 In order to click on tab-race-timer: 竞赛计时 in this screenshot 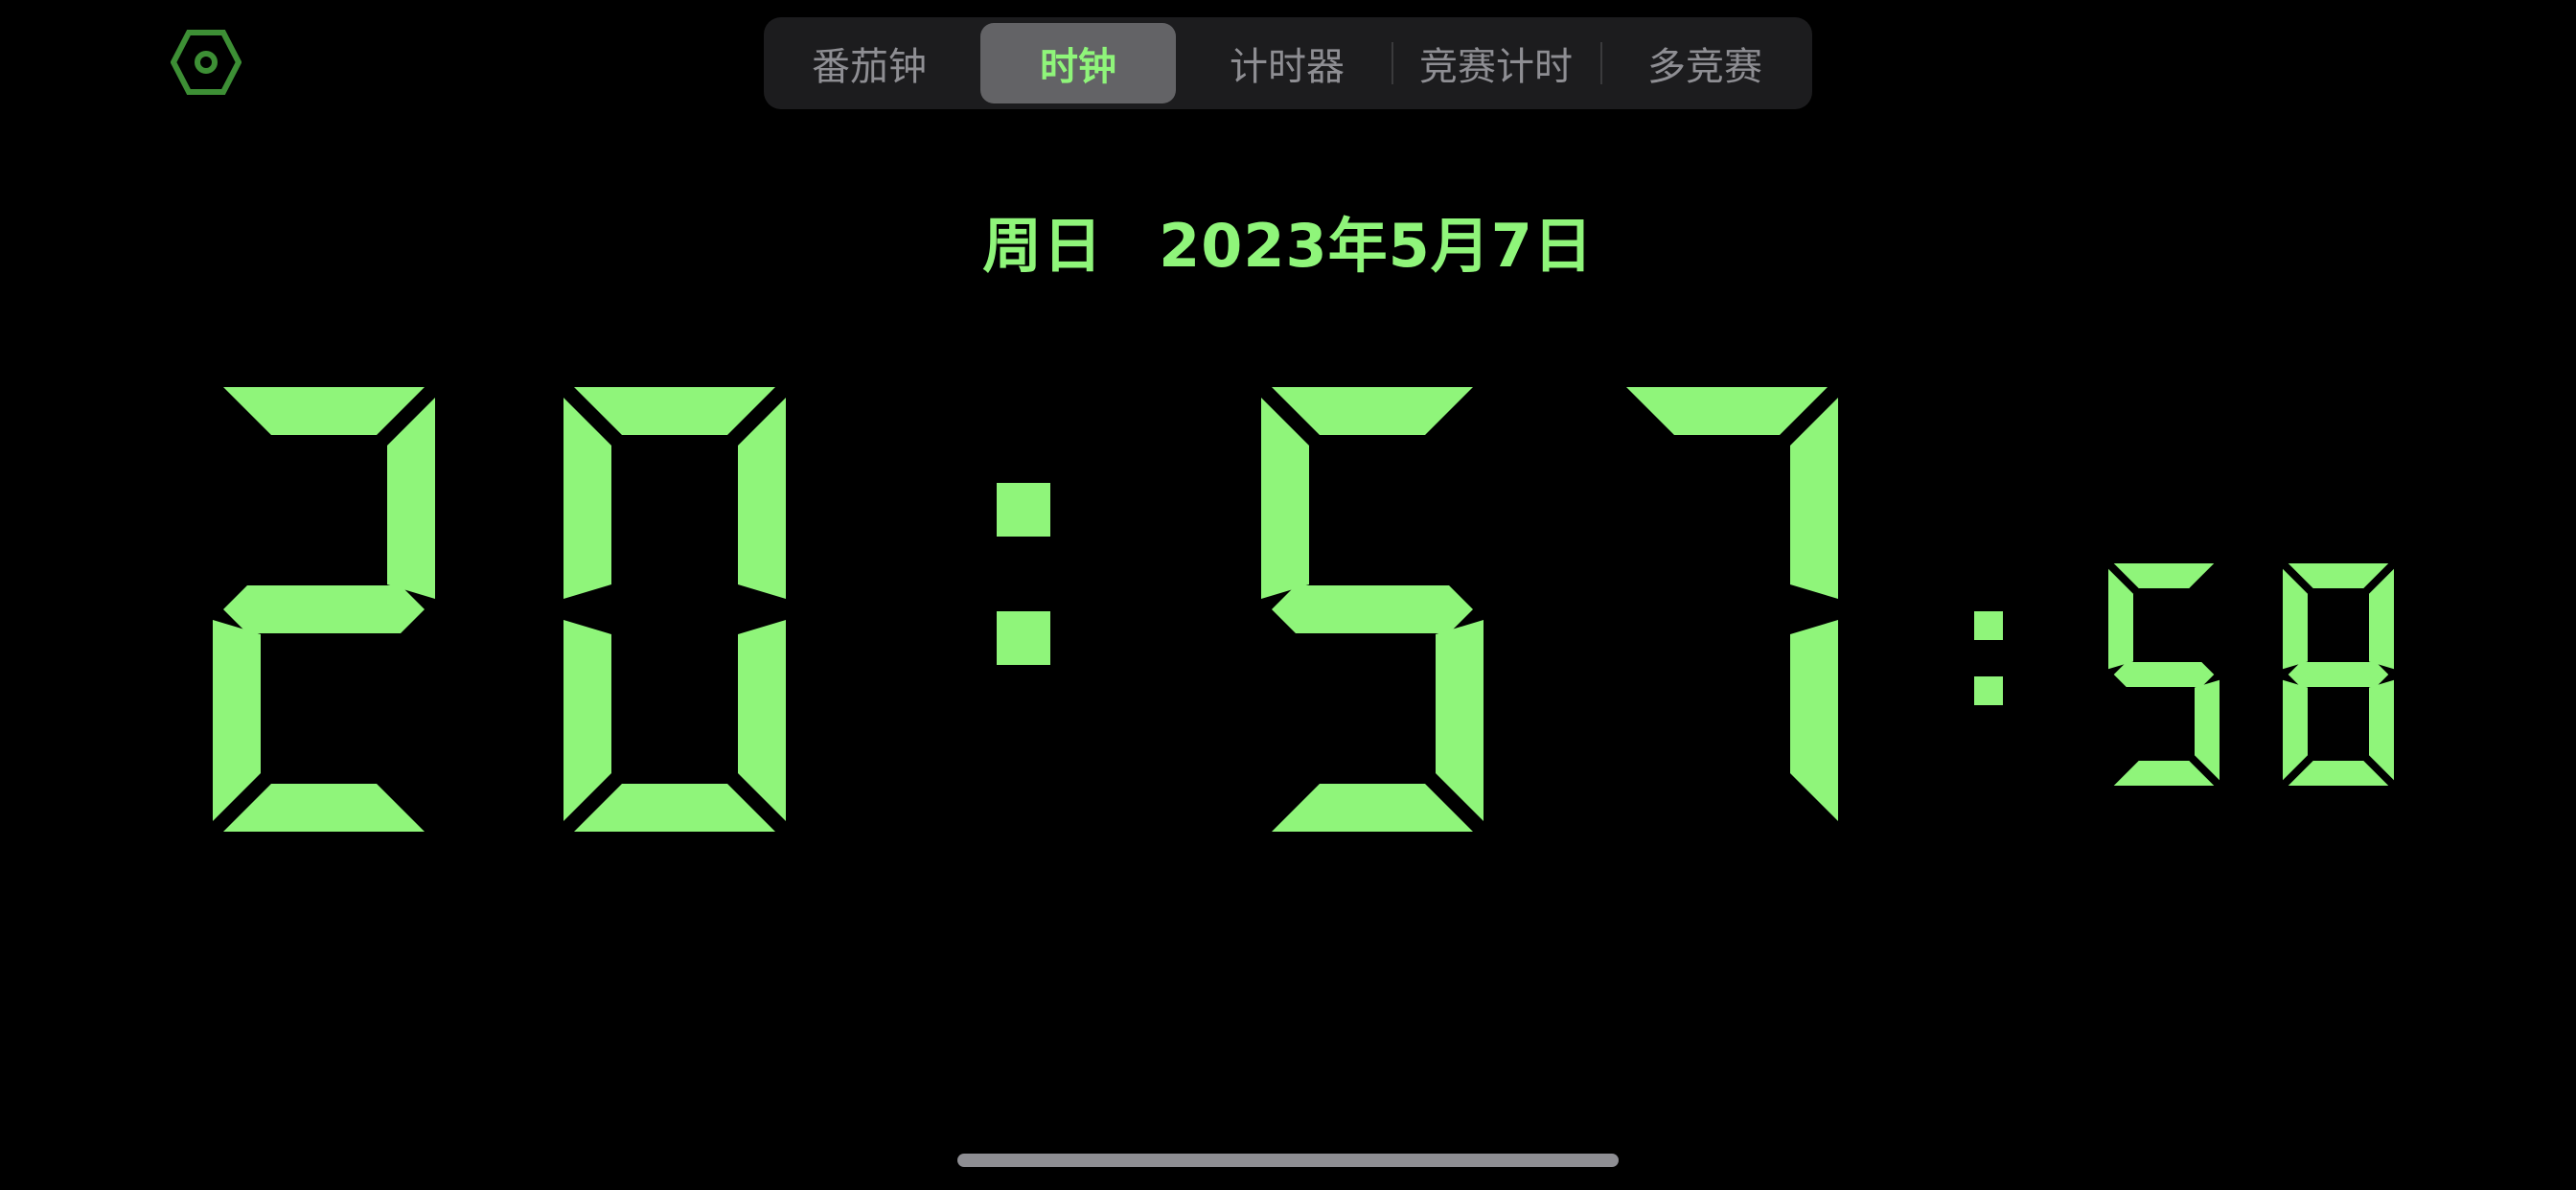, I will do `click(1496, 63)`.